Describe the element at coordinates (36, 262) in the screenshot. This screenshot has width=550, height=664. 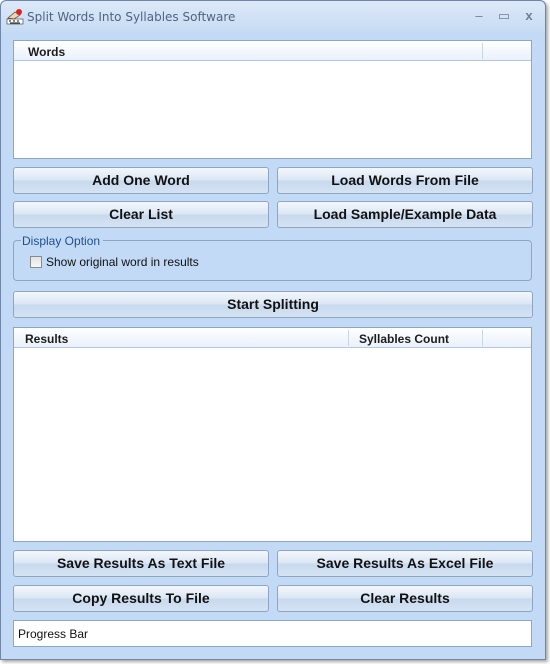
I see `show-original-word-checkbox` at that location.